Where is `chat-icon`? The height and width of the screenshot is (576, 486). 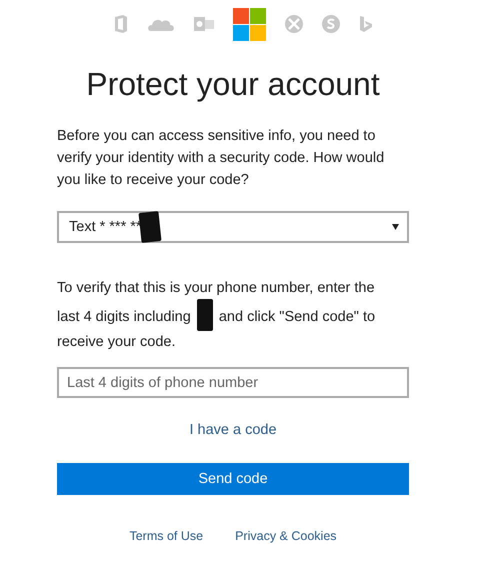 chat-icon is located at coordinates (331, 24).